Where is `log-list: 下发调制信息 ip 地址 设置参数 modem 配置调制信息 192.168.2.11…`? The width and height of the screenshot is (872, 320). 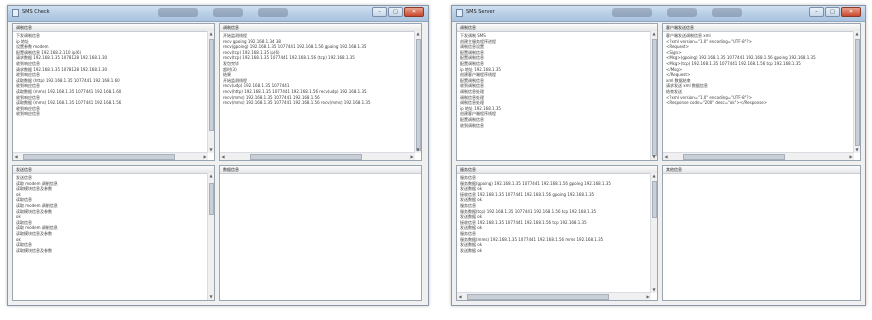 log-list: 下发调制信息 ip 地址 设置参数 modem 配置调制信息 192.168.2.11… is located at coordinates (113, 74).